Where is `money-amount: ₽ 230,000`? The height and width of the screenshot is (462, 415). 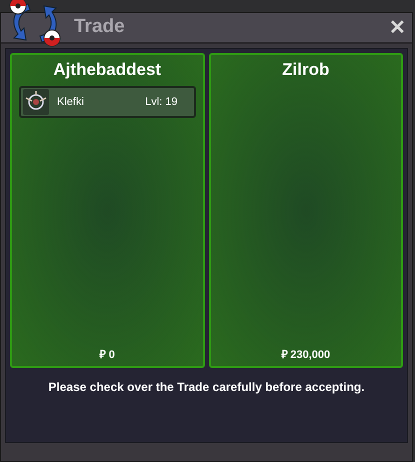 money-amount: ₽ 230,000 is located at coordinates (305, 355).